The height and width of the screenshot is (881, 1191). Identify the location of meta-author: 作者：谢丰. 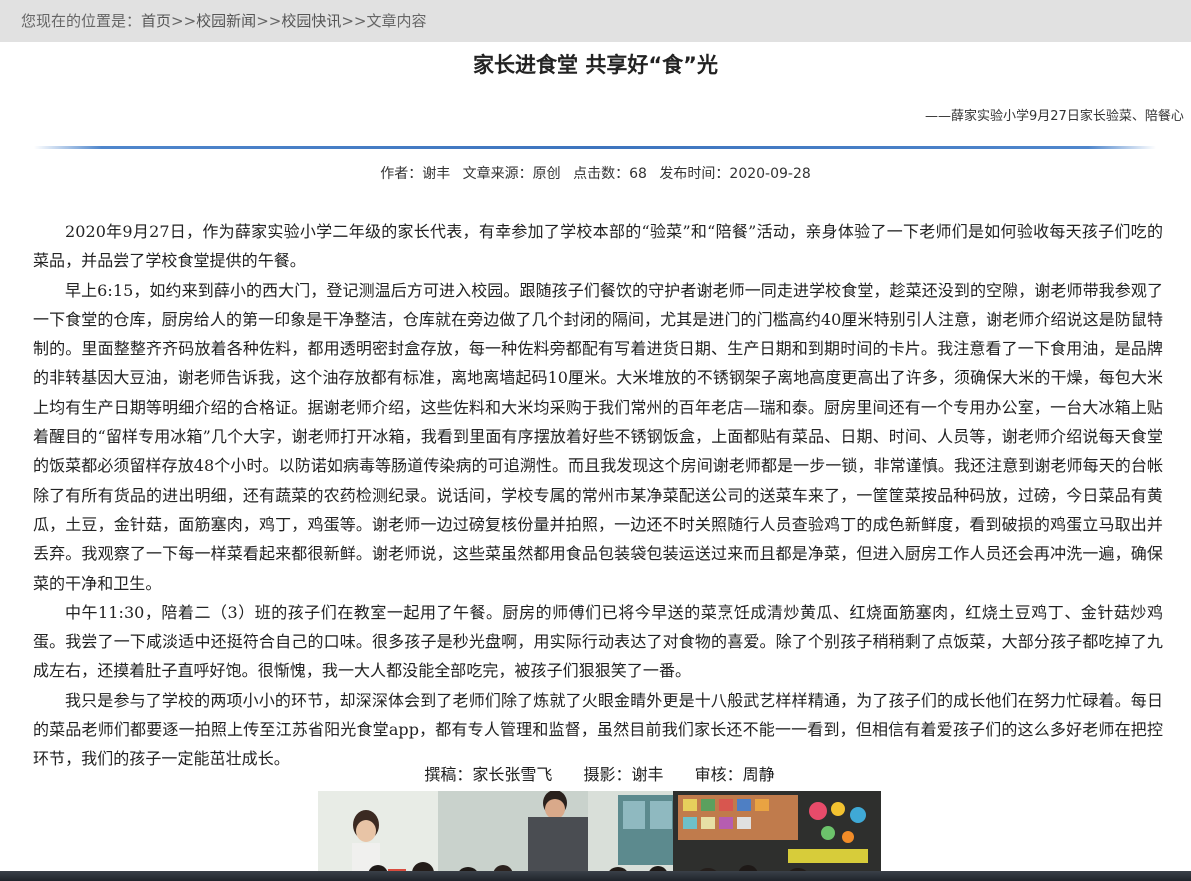
(415, 174).